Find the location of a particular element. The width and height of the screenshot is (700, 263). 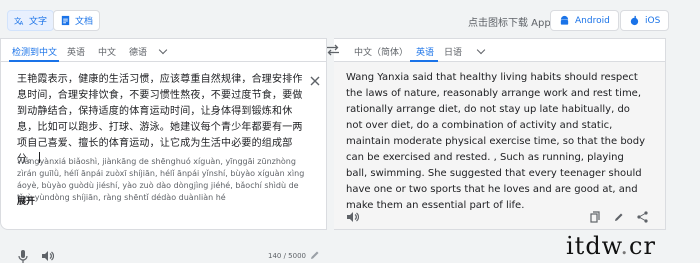

source-language-bar: 检测到中文 英语 中文 德语 is located at coordinates (163, 50).